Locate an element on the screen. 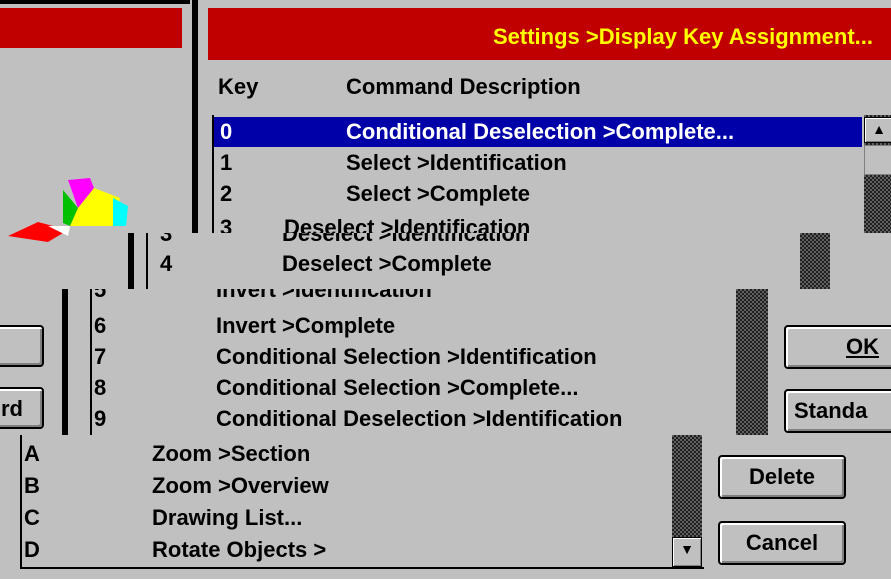  list-item: D Rotate Objects > is located at coordinates (344, 550).